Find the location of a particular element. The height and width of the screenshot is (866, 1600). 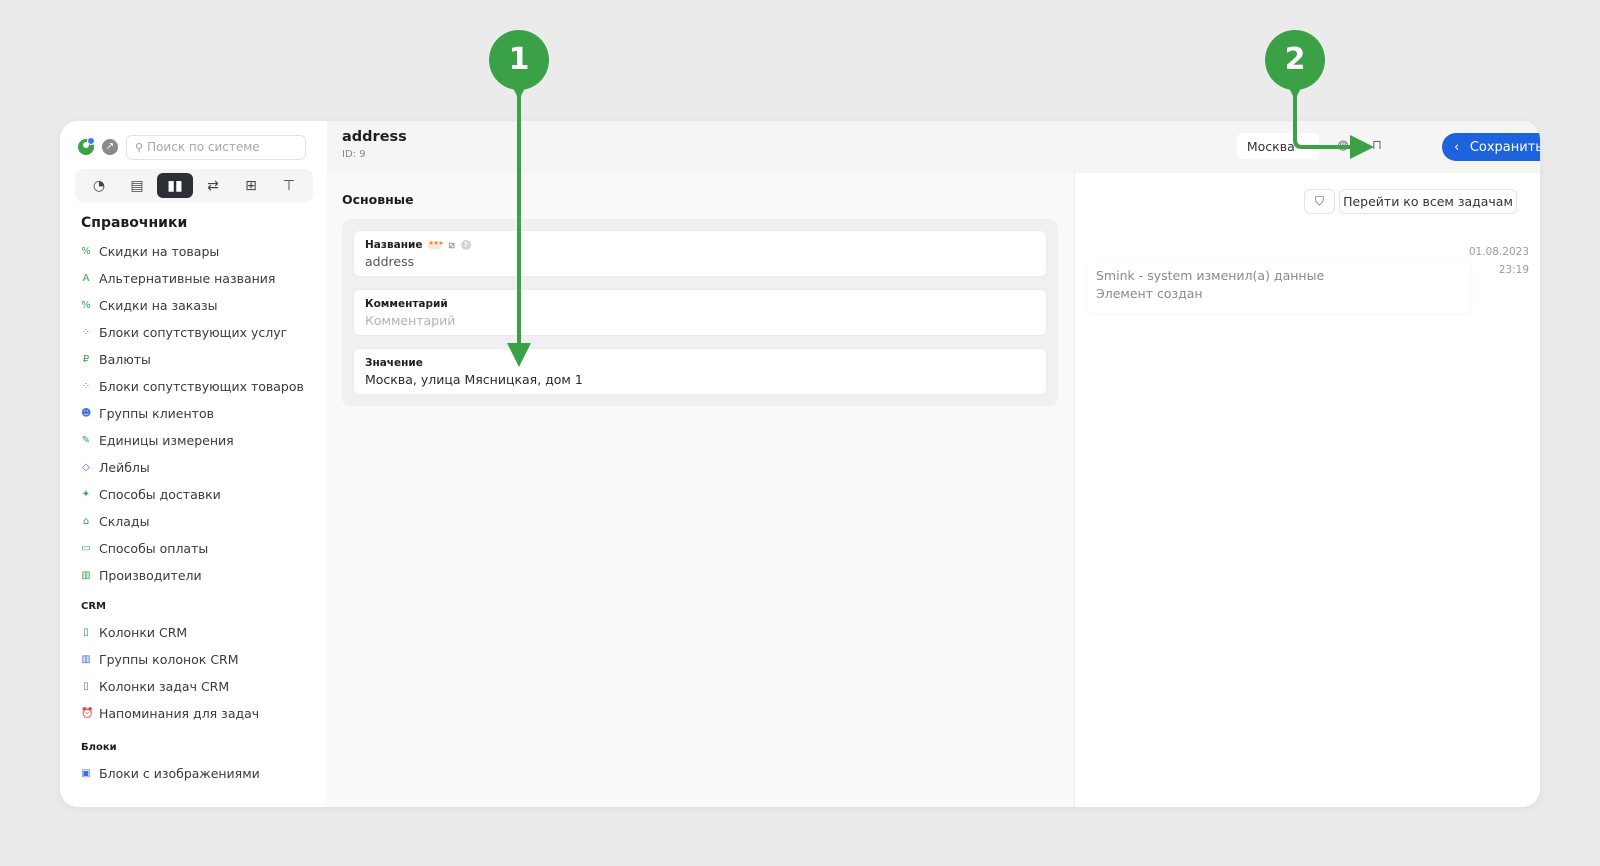

factory-icon: ▥ is located at coordinates (86, 575).